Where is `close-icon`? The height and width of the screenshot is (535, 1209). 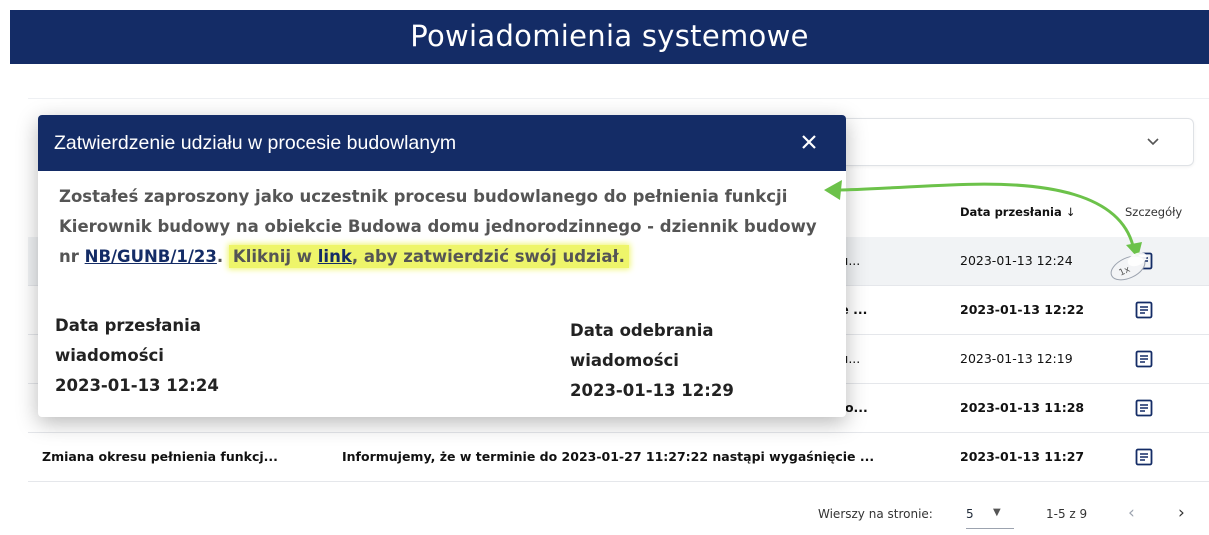 close-icon is located at coordinates (809, 142).